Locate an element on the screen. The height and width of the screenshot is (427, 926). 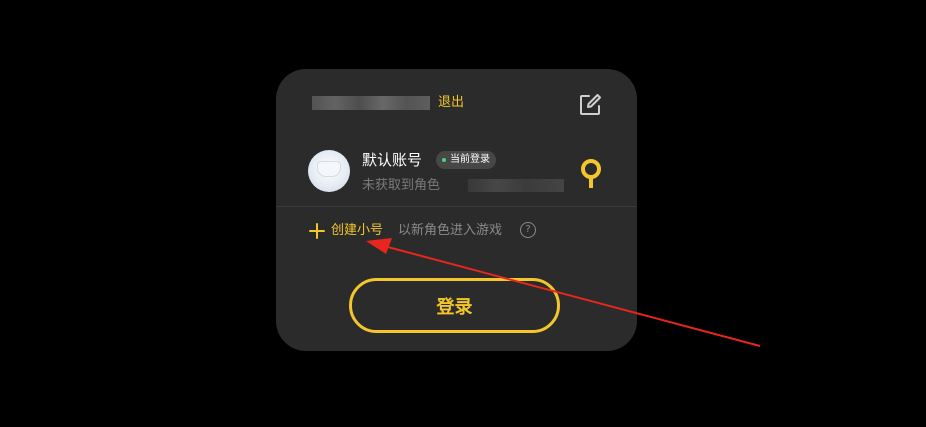
masked-account-id is located at coordinates (516, 185).